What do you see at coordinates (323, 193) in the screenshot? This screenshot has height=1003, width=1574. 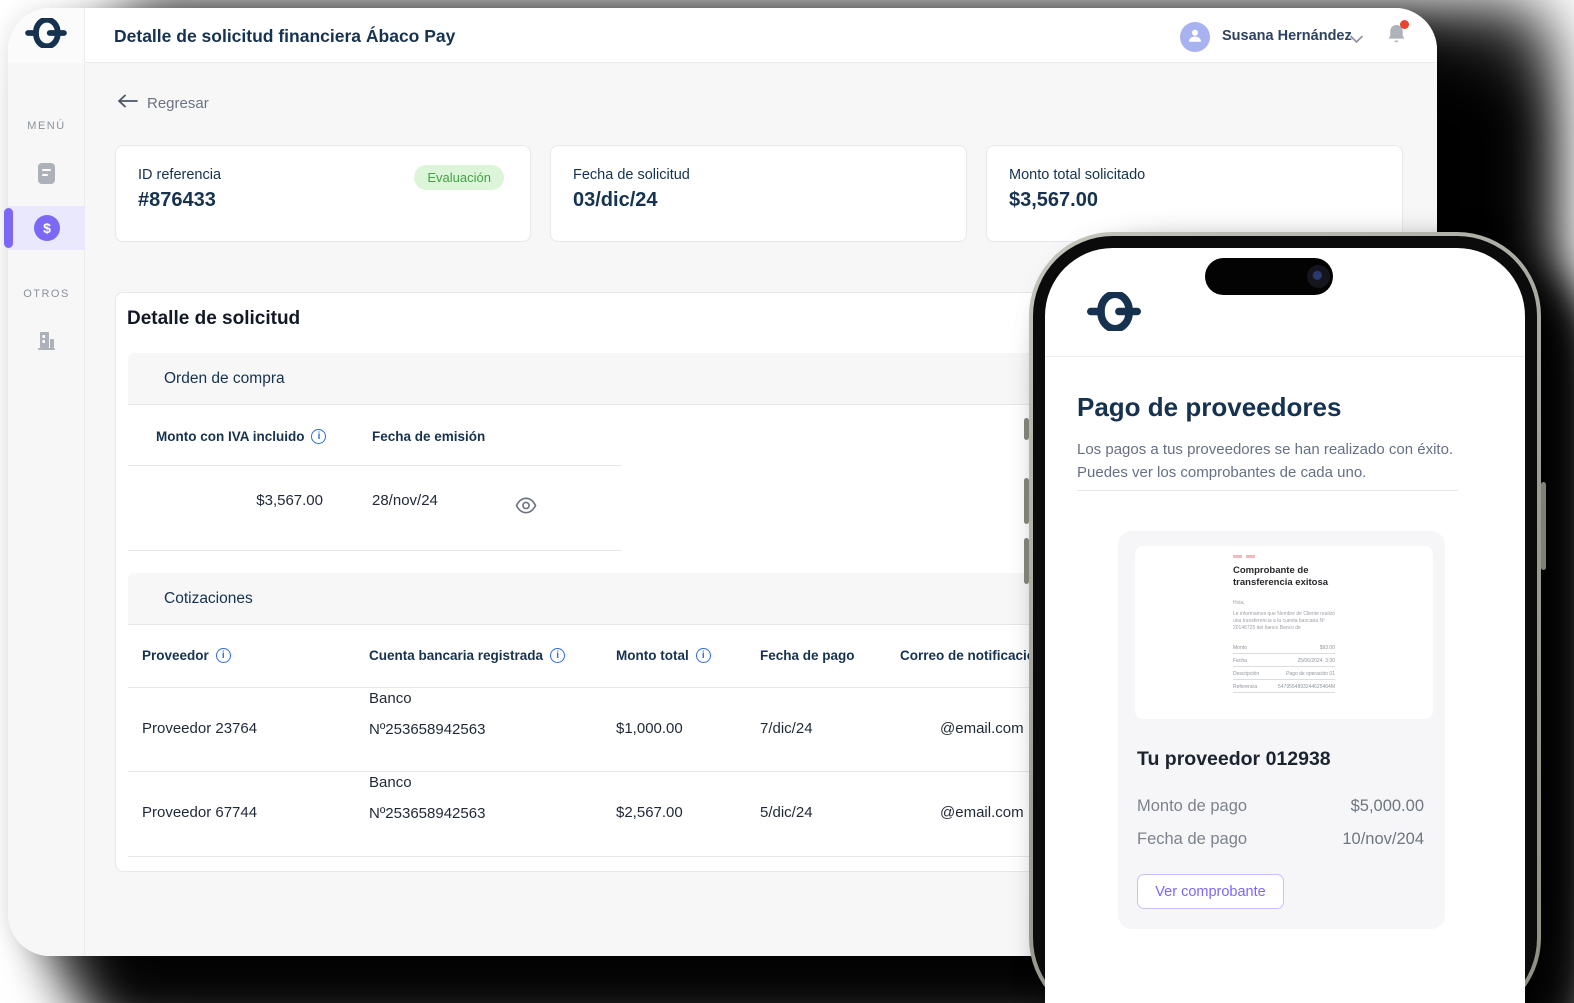 I see `card-reference-id: ID referencia #876433 Evaluación` at bounding box center [323, 193].